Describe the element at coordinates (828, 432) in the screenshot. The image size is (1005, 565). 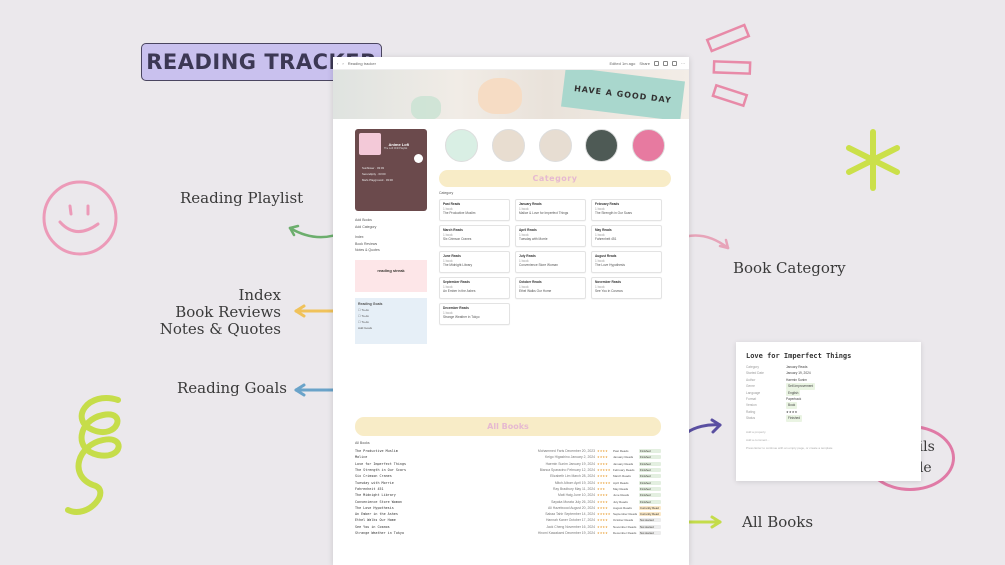
I see `detail-add-property: Add a property` at that location.